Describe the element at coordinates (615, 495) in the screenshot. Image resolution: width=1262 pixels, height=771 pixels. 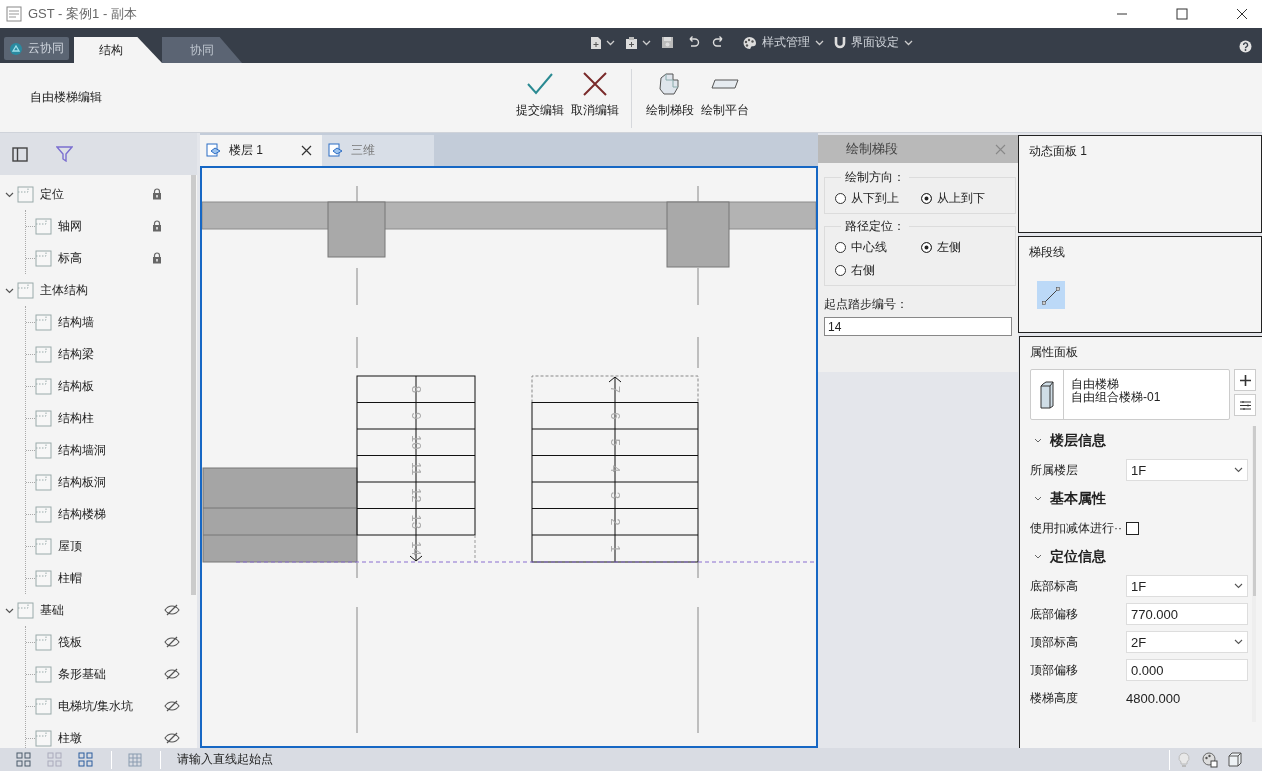
I see `step-number: 3` at that location.